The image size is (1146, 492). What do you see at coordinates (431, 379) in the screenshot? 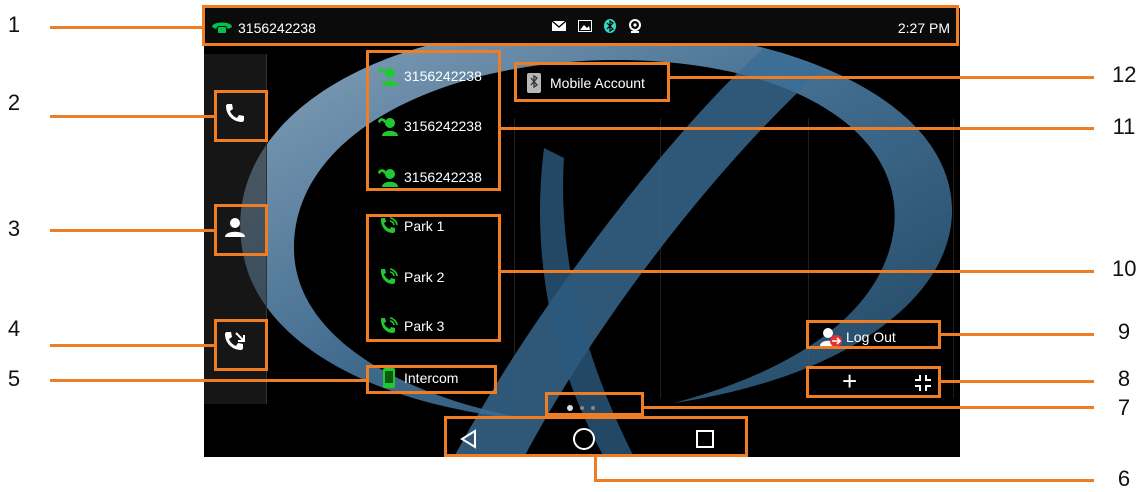
I see `callout-box-intercom` at bounding box center [431, 379].